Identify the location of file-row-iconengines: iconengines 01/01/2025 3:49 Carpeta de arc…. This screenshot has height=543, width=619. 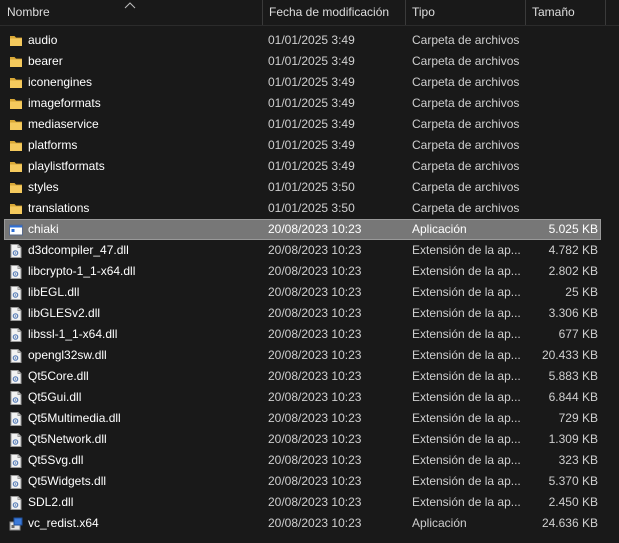
(309, 82).